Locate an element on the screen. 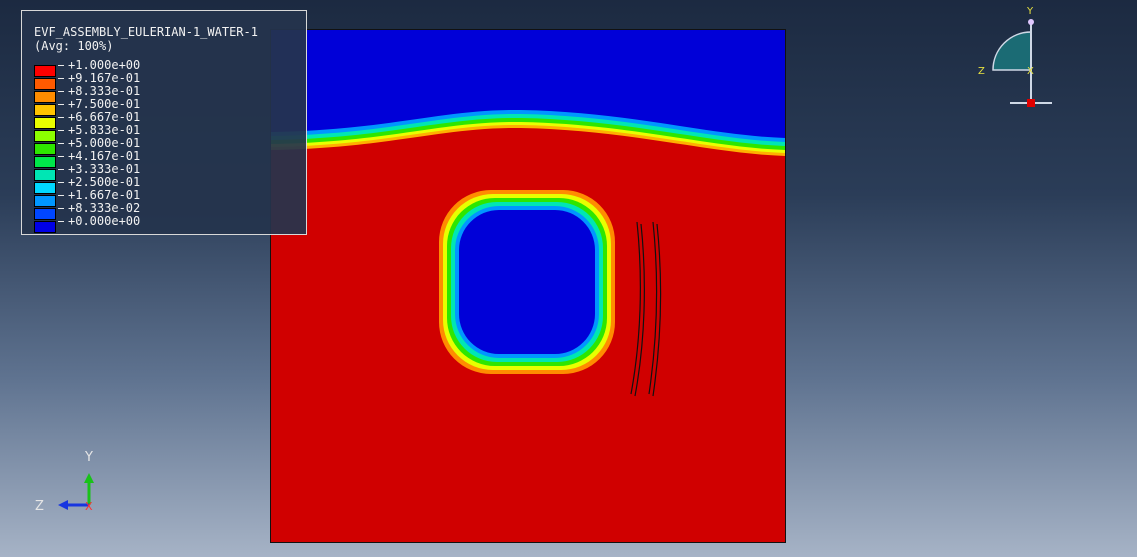  triad-origin-marker is located at coordinates (1031, 103).